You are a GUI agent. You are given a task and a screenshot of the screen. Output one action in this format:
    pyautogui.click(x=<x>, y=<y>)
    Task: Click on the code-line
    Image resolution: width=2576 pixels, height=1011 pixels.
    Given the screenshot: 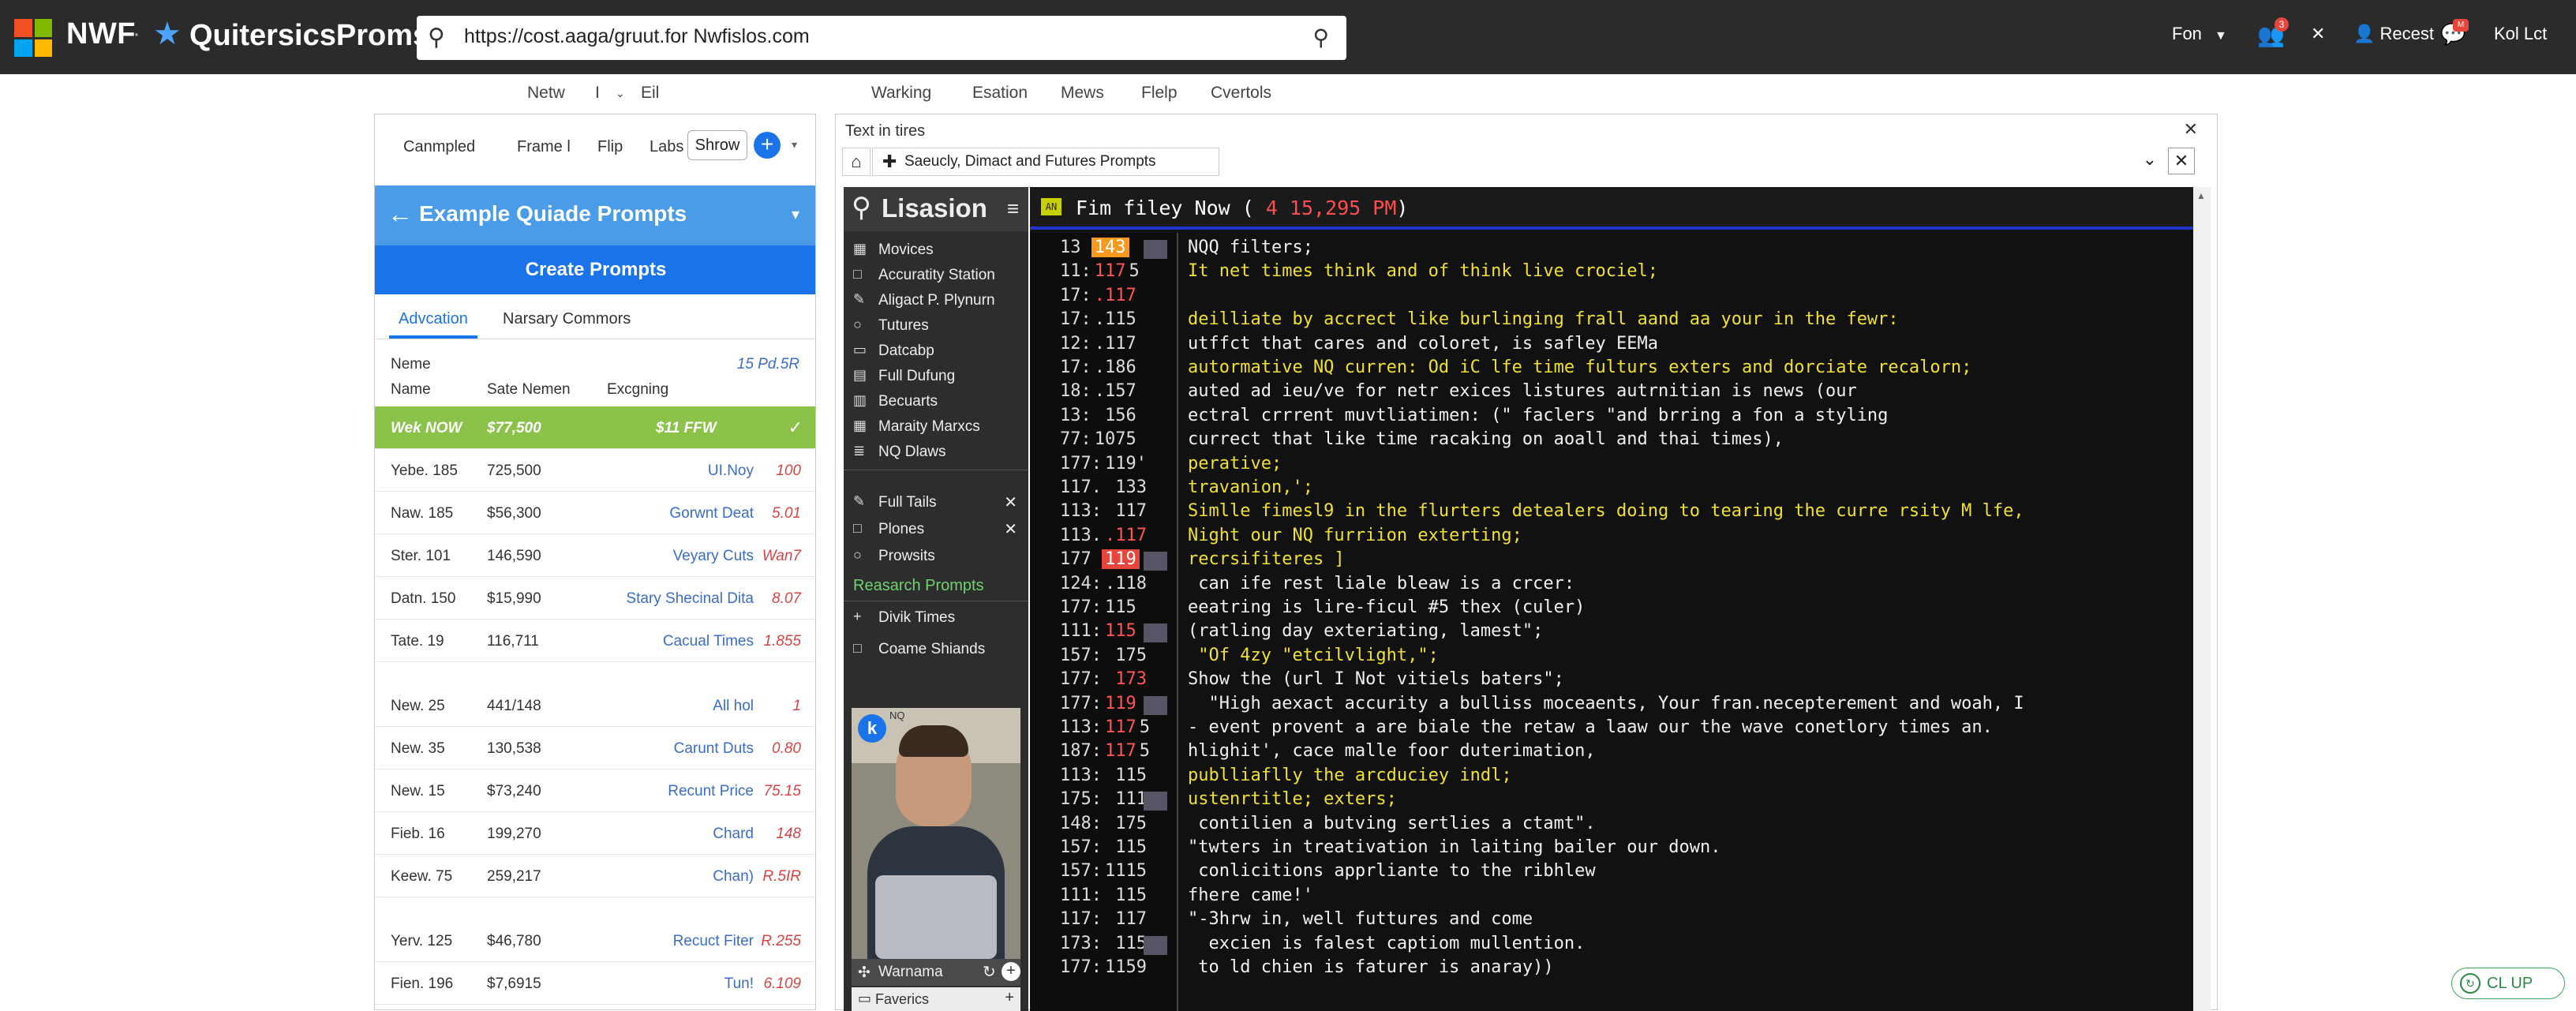 What is the action you would take?
    pyautogui.click(x=1685, y=297)
    